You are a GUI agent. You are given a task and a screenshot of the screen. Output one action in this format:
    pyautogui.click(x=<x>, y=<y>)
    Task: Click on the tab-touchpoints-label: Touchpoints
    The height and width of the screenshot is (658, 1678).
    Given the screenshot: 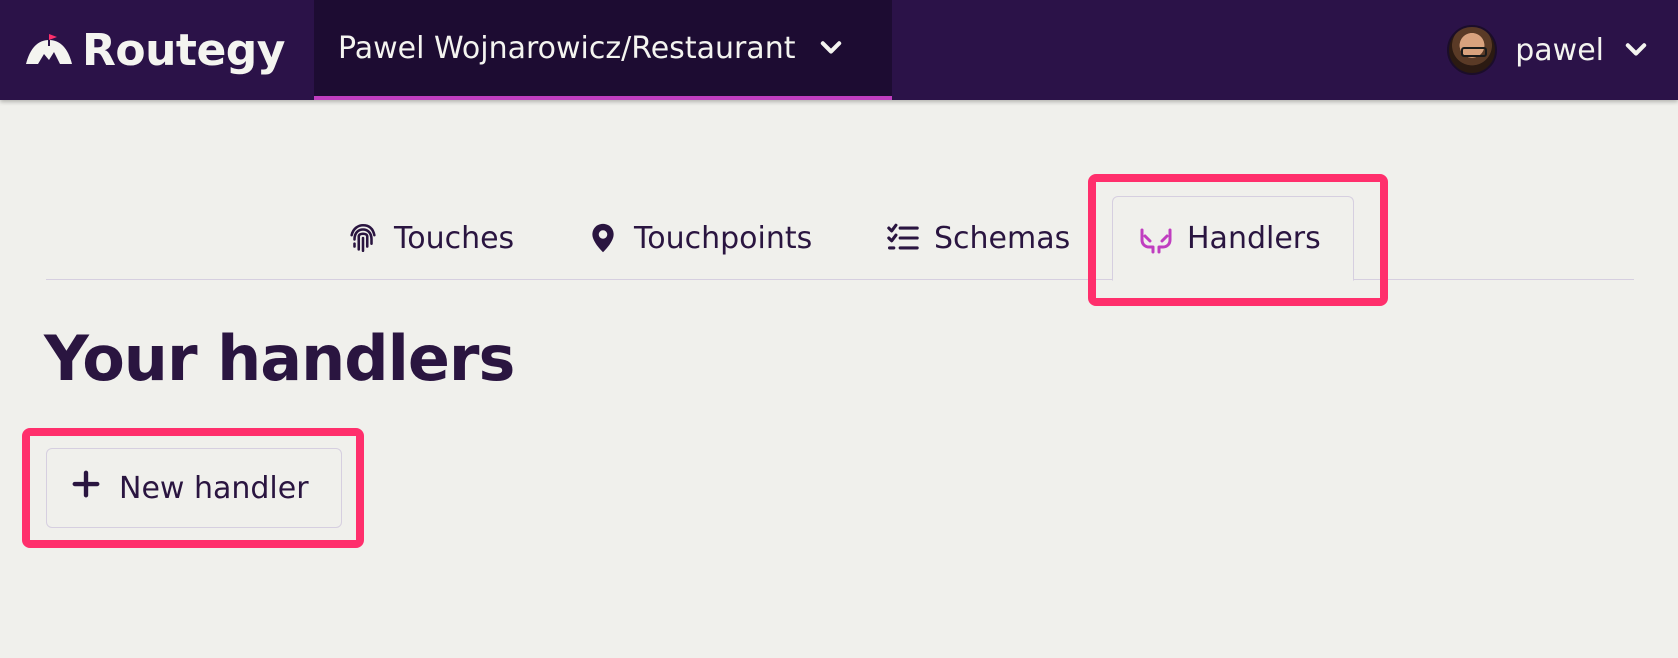 What is the action you would take?
    pyautogui.click(x=723, y=238)
    